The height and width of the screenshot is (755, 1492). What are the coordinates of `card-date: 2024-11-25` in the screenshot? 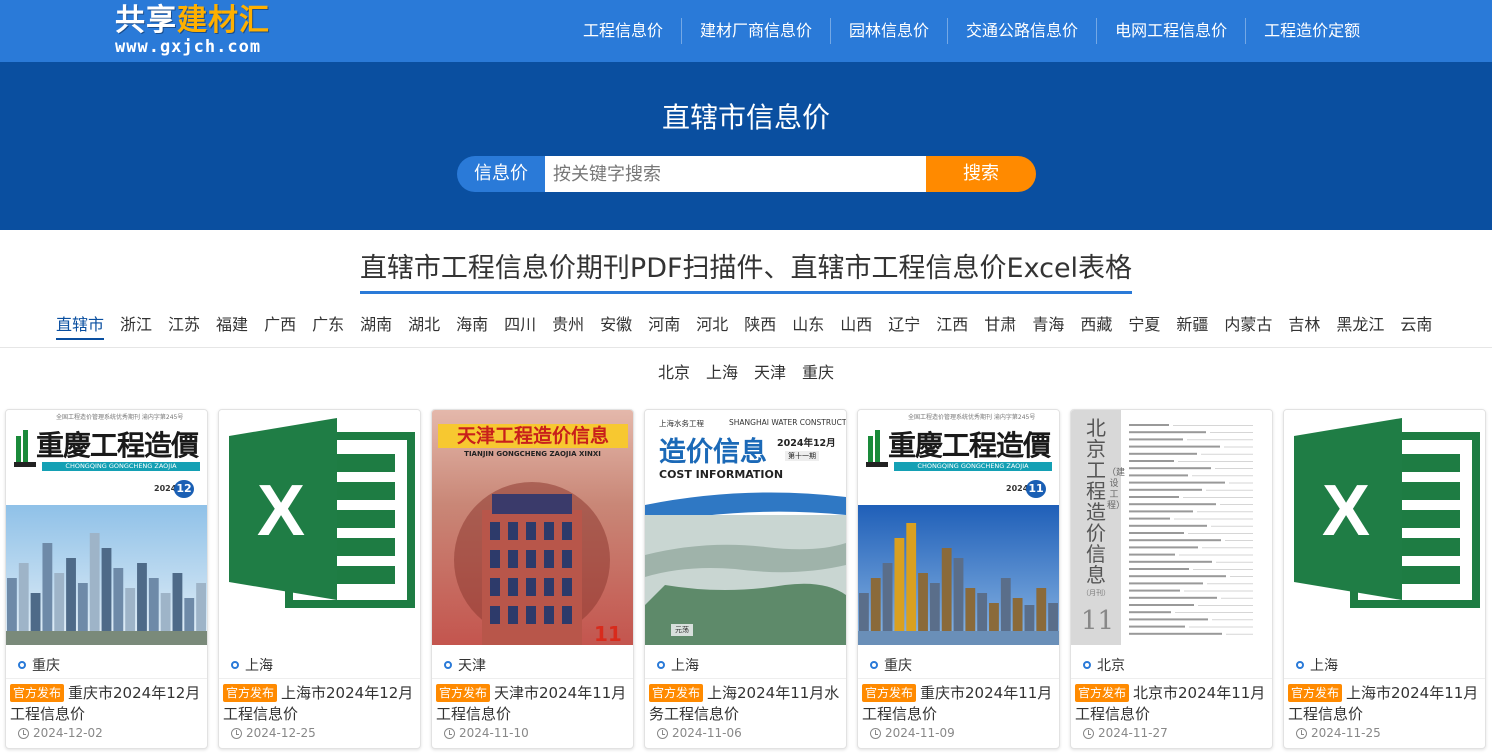 It's located at (1338, 733).